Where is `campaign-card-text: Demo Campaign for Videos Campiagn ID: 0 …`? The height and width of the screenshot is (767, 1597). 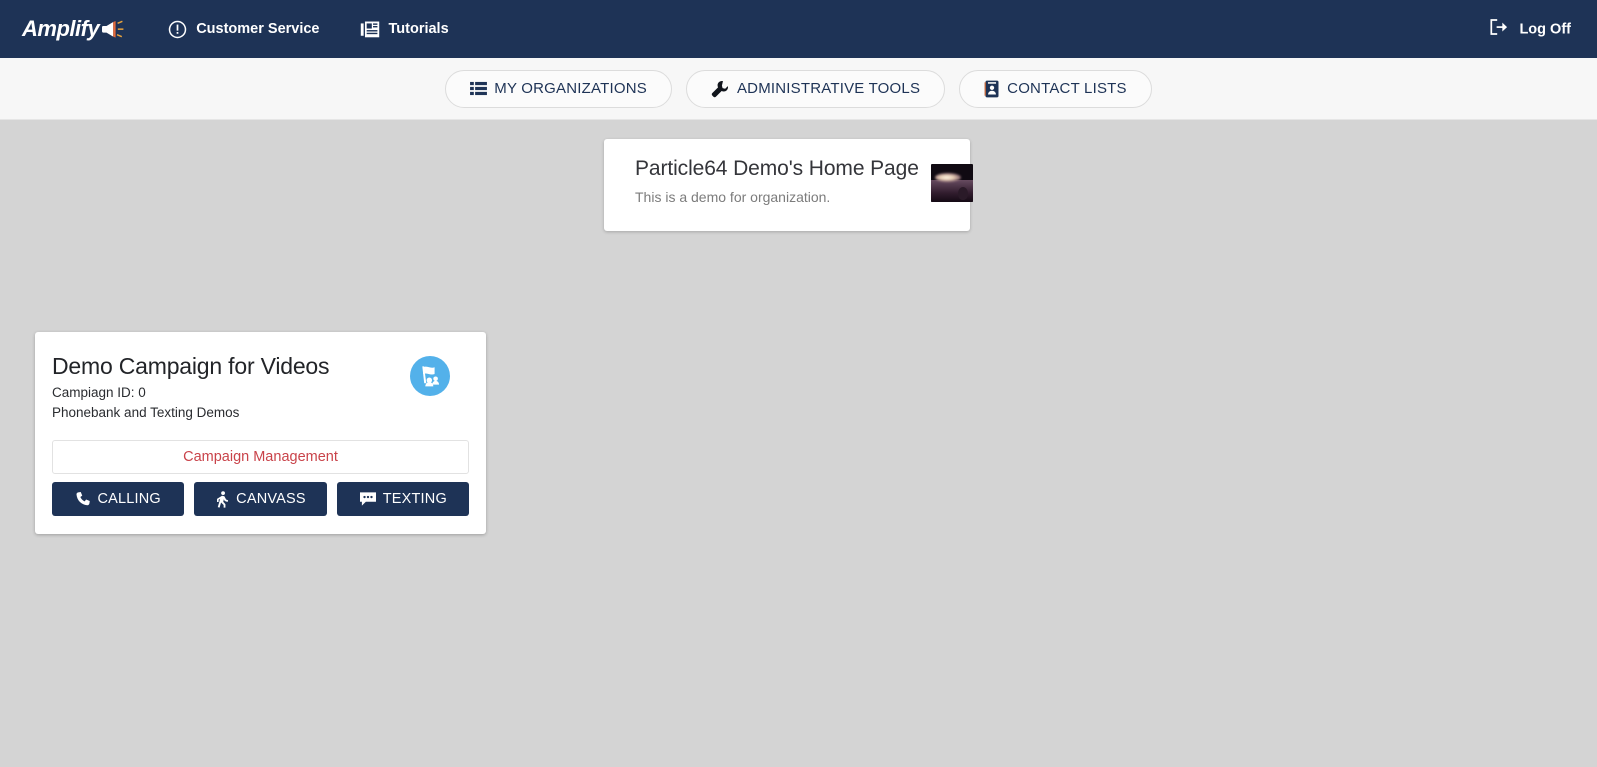
campaign-card-text: Demo Campaign for Videos Campiagn ID: 0 … is located at coordinates (191, 386).